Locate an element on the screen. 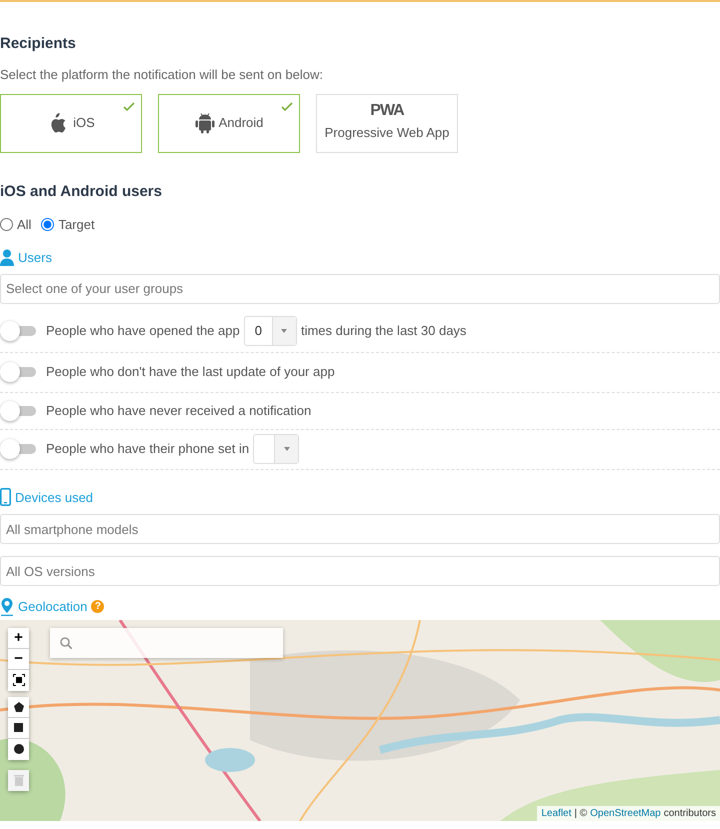 The width and height of the screenshot is (720, 829). attribution-link: OpenStreetMap is located at coordinates (625, 813).